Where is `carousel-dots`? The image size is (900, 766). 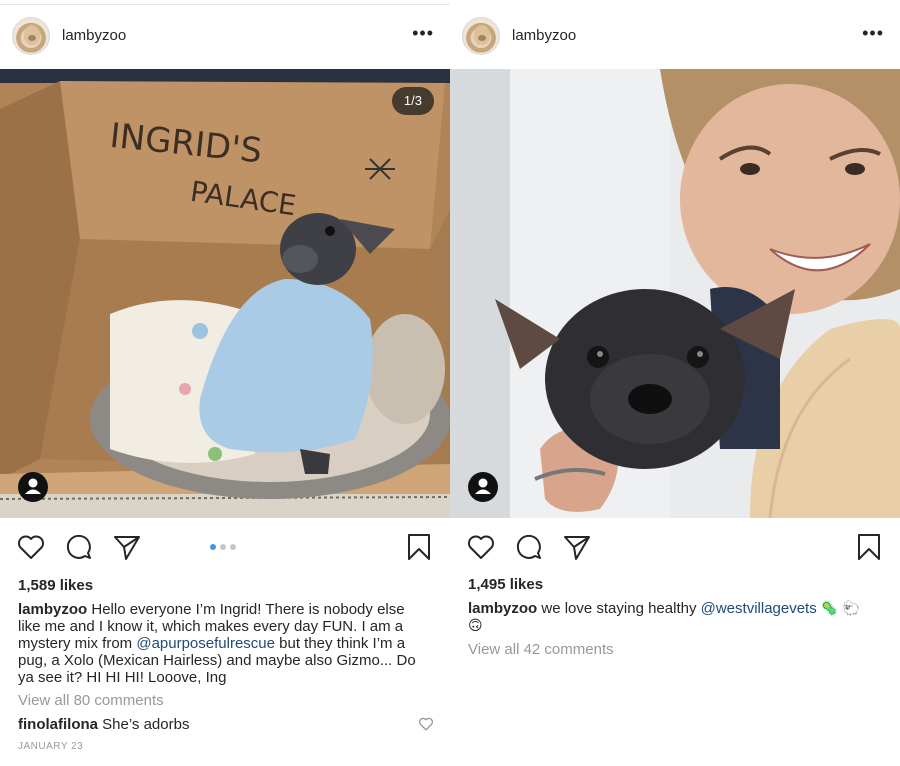 carousel-dots is located at coordinates (223, 547).